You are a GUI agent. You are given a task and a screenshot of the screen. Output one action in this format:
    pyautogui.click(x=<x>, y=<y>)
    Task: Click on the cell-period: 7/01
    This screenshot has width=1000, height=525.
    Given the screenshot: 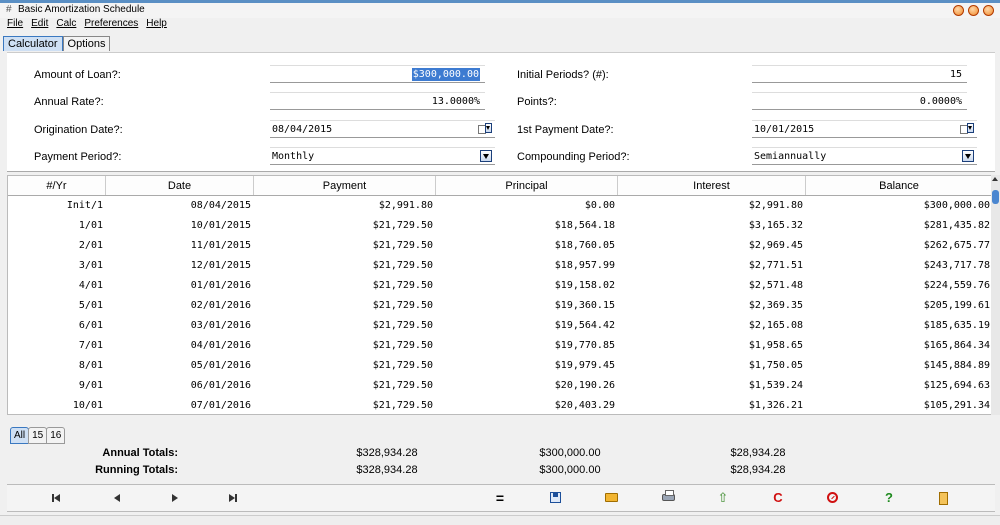 What is the action you would take?
    pyautogui.click(x=90, y=345)
    